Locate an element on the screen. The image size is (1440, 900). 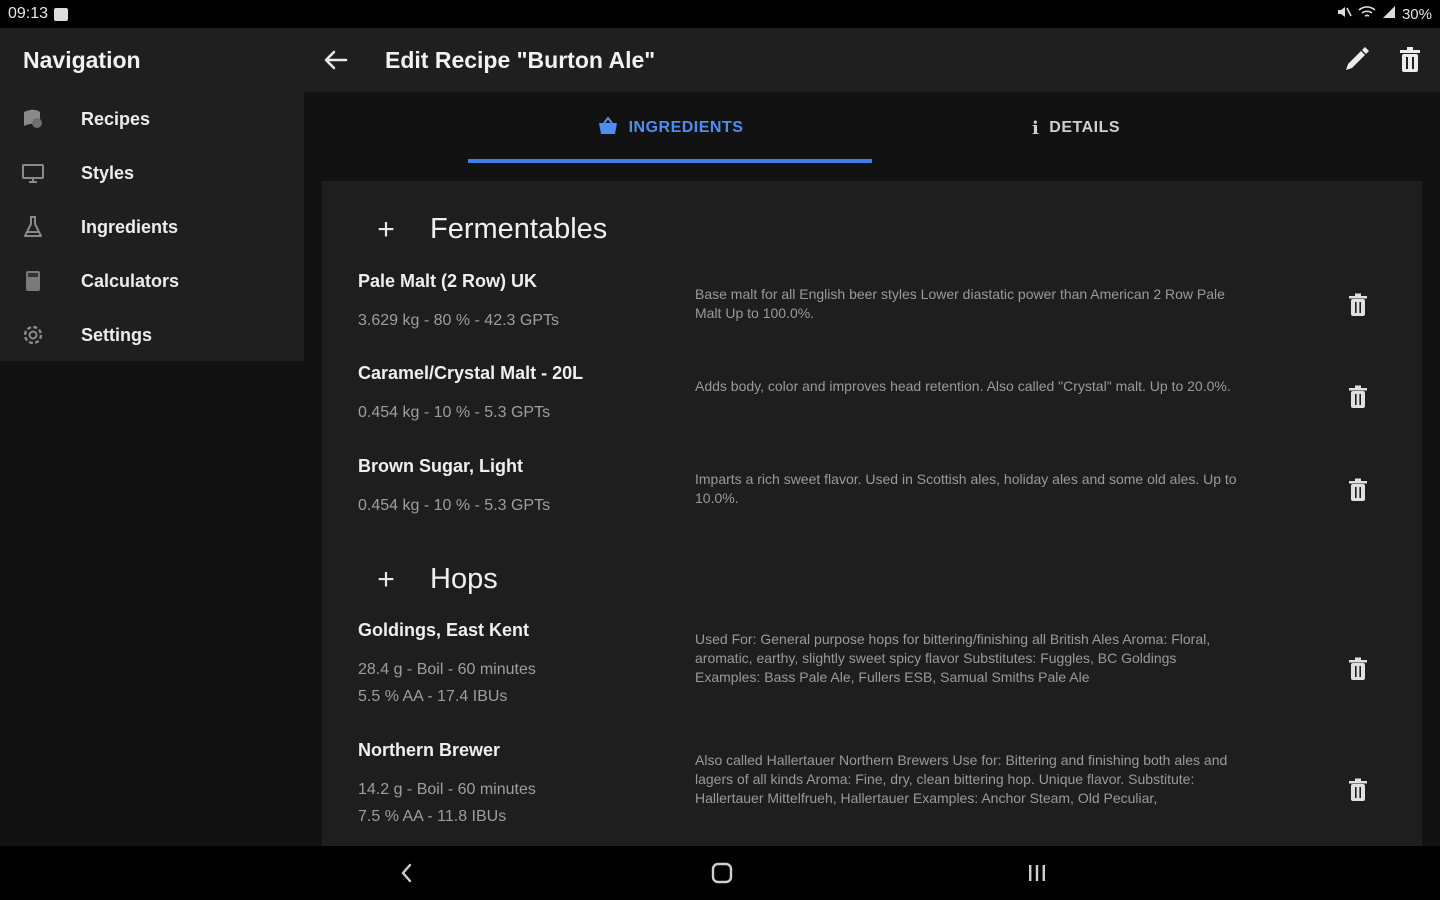
back-button is located at coordinates (336, 60).